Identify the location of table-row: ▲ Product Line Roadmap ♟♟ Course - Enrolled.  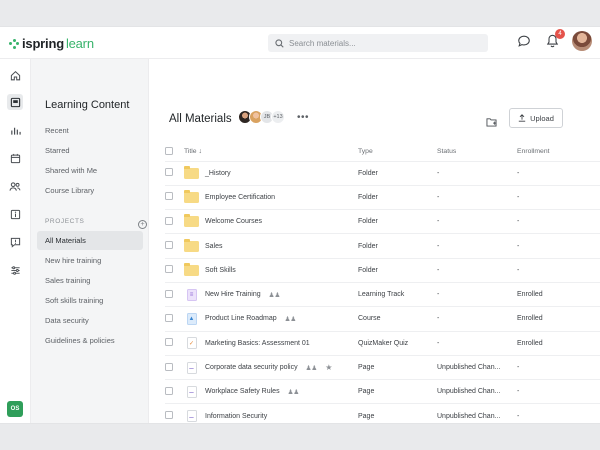
(382, 319).